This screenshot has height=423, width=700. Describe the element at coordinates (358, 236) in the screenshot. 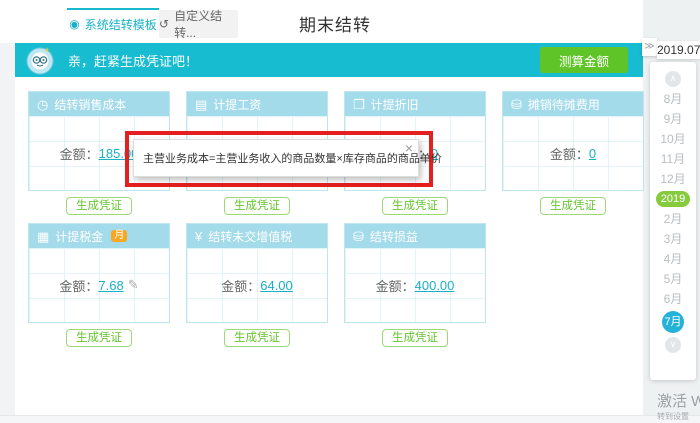

I see `coin-plus-icon: ⛁` at that location.